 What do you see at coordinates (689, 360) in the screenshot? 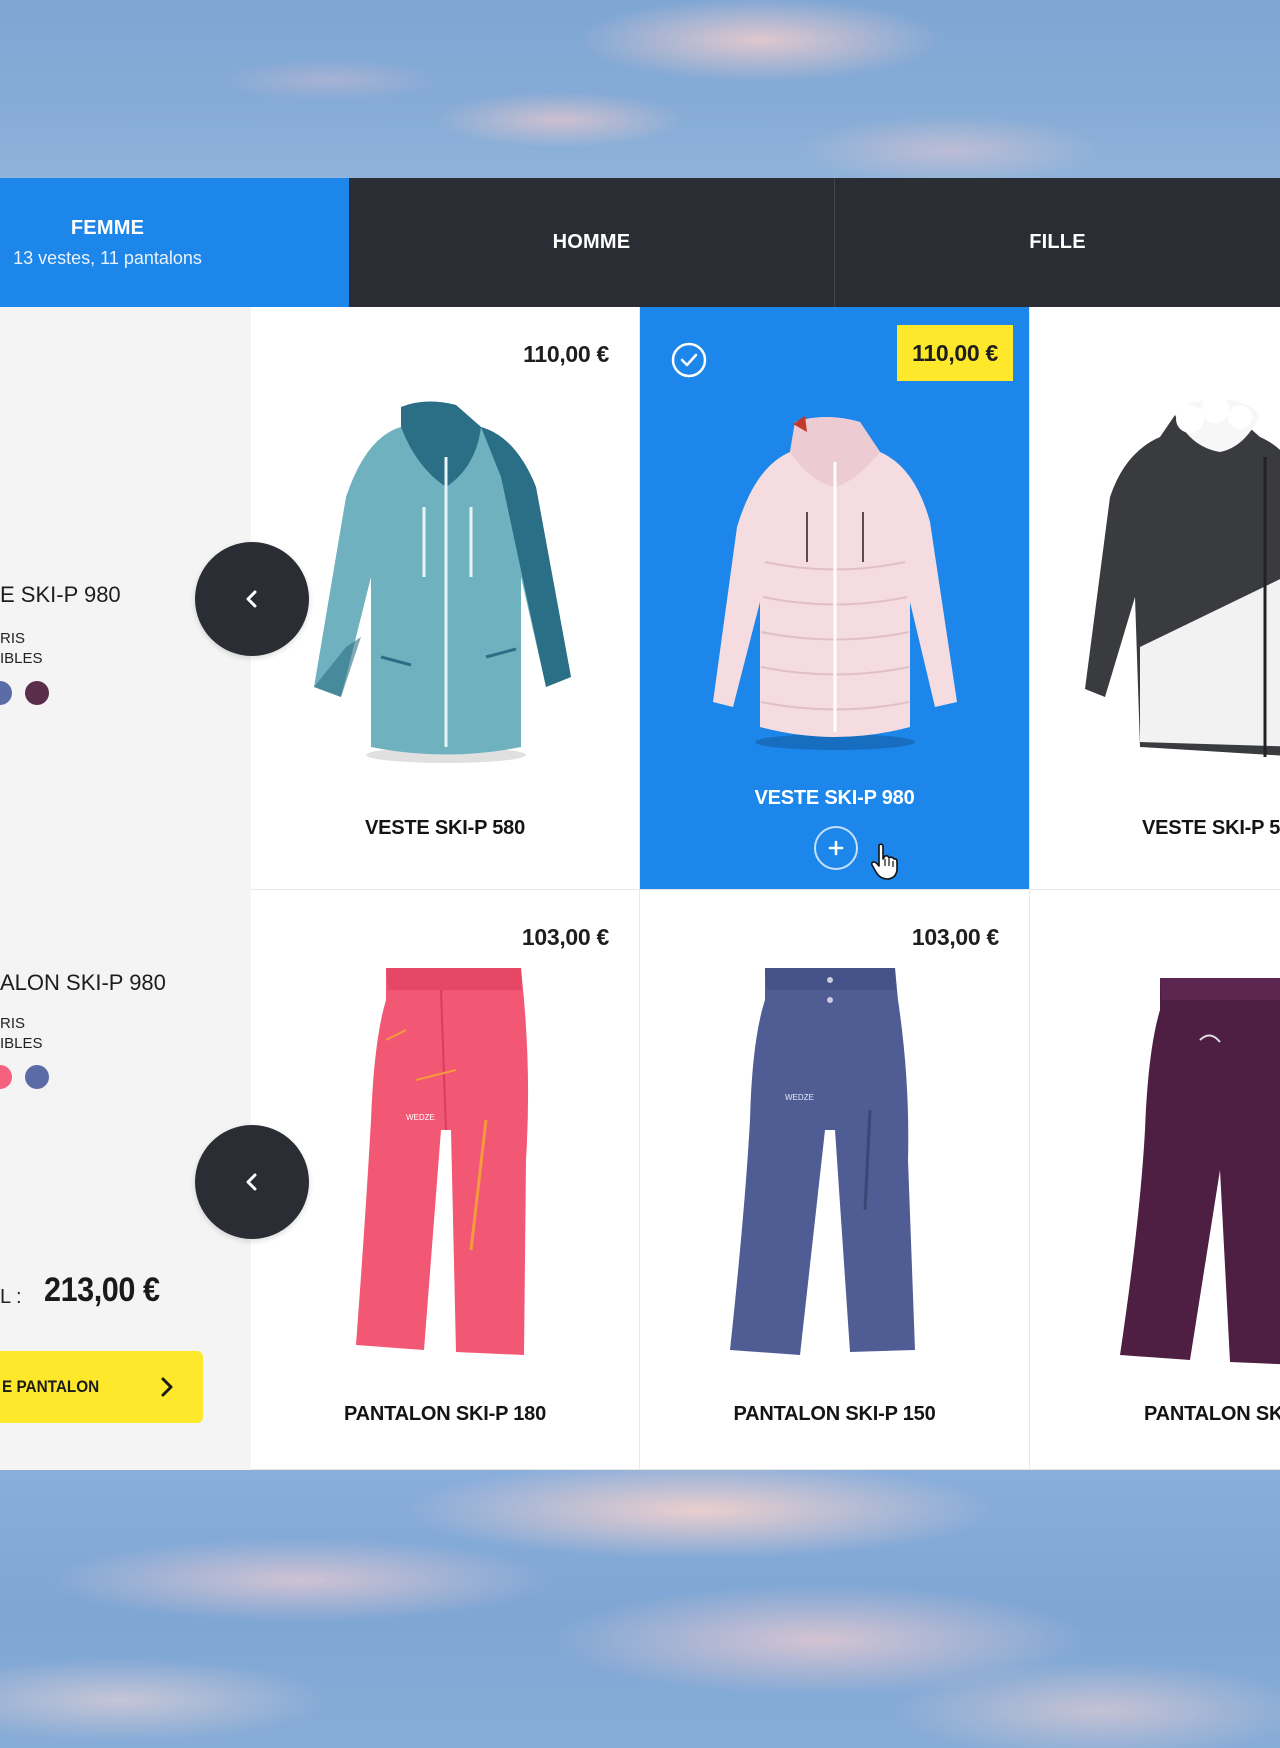
I see `check-circle-icon` at bounding box center [689, 360].